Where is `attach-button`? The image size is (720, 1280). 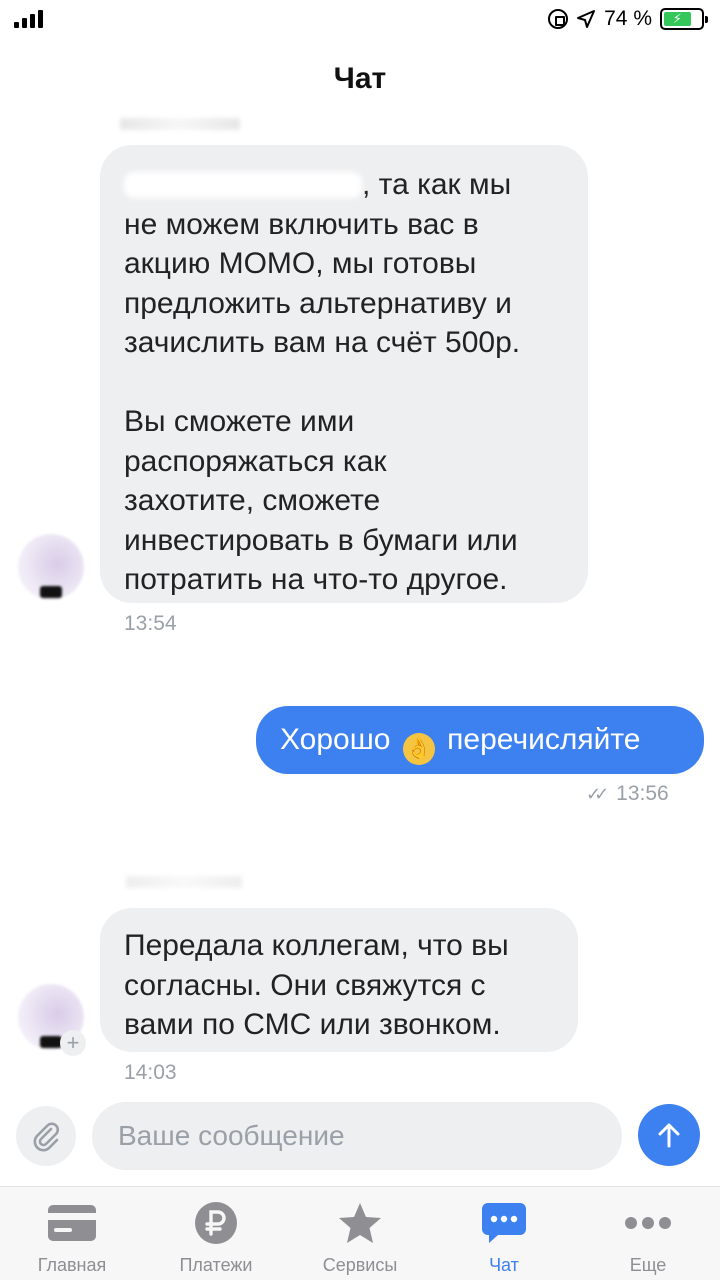 attach-button is located at coordinates (46, 1136).